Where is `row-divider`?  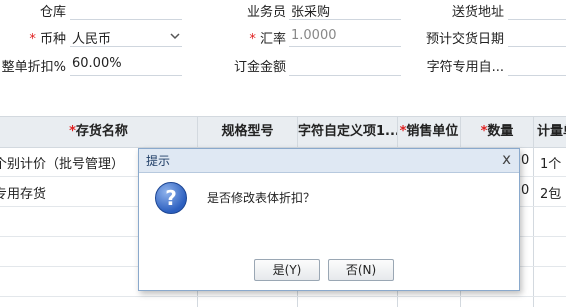 row-divider is located at coordinates (283, 296).